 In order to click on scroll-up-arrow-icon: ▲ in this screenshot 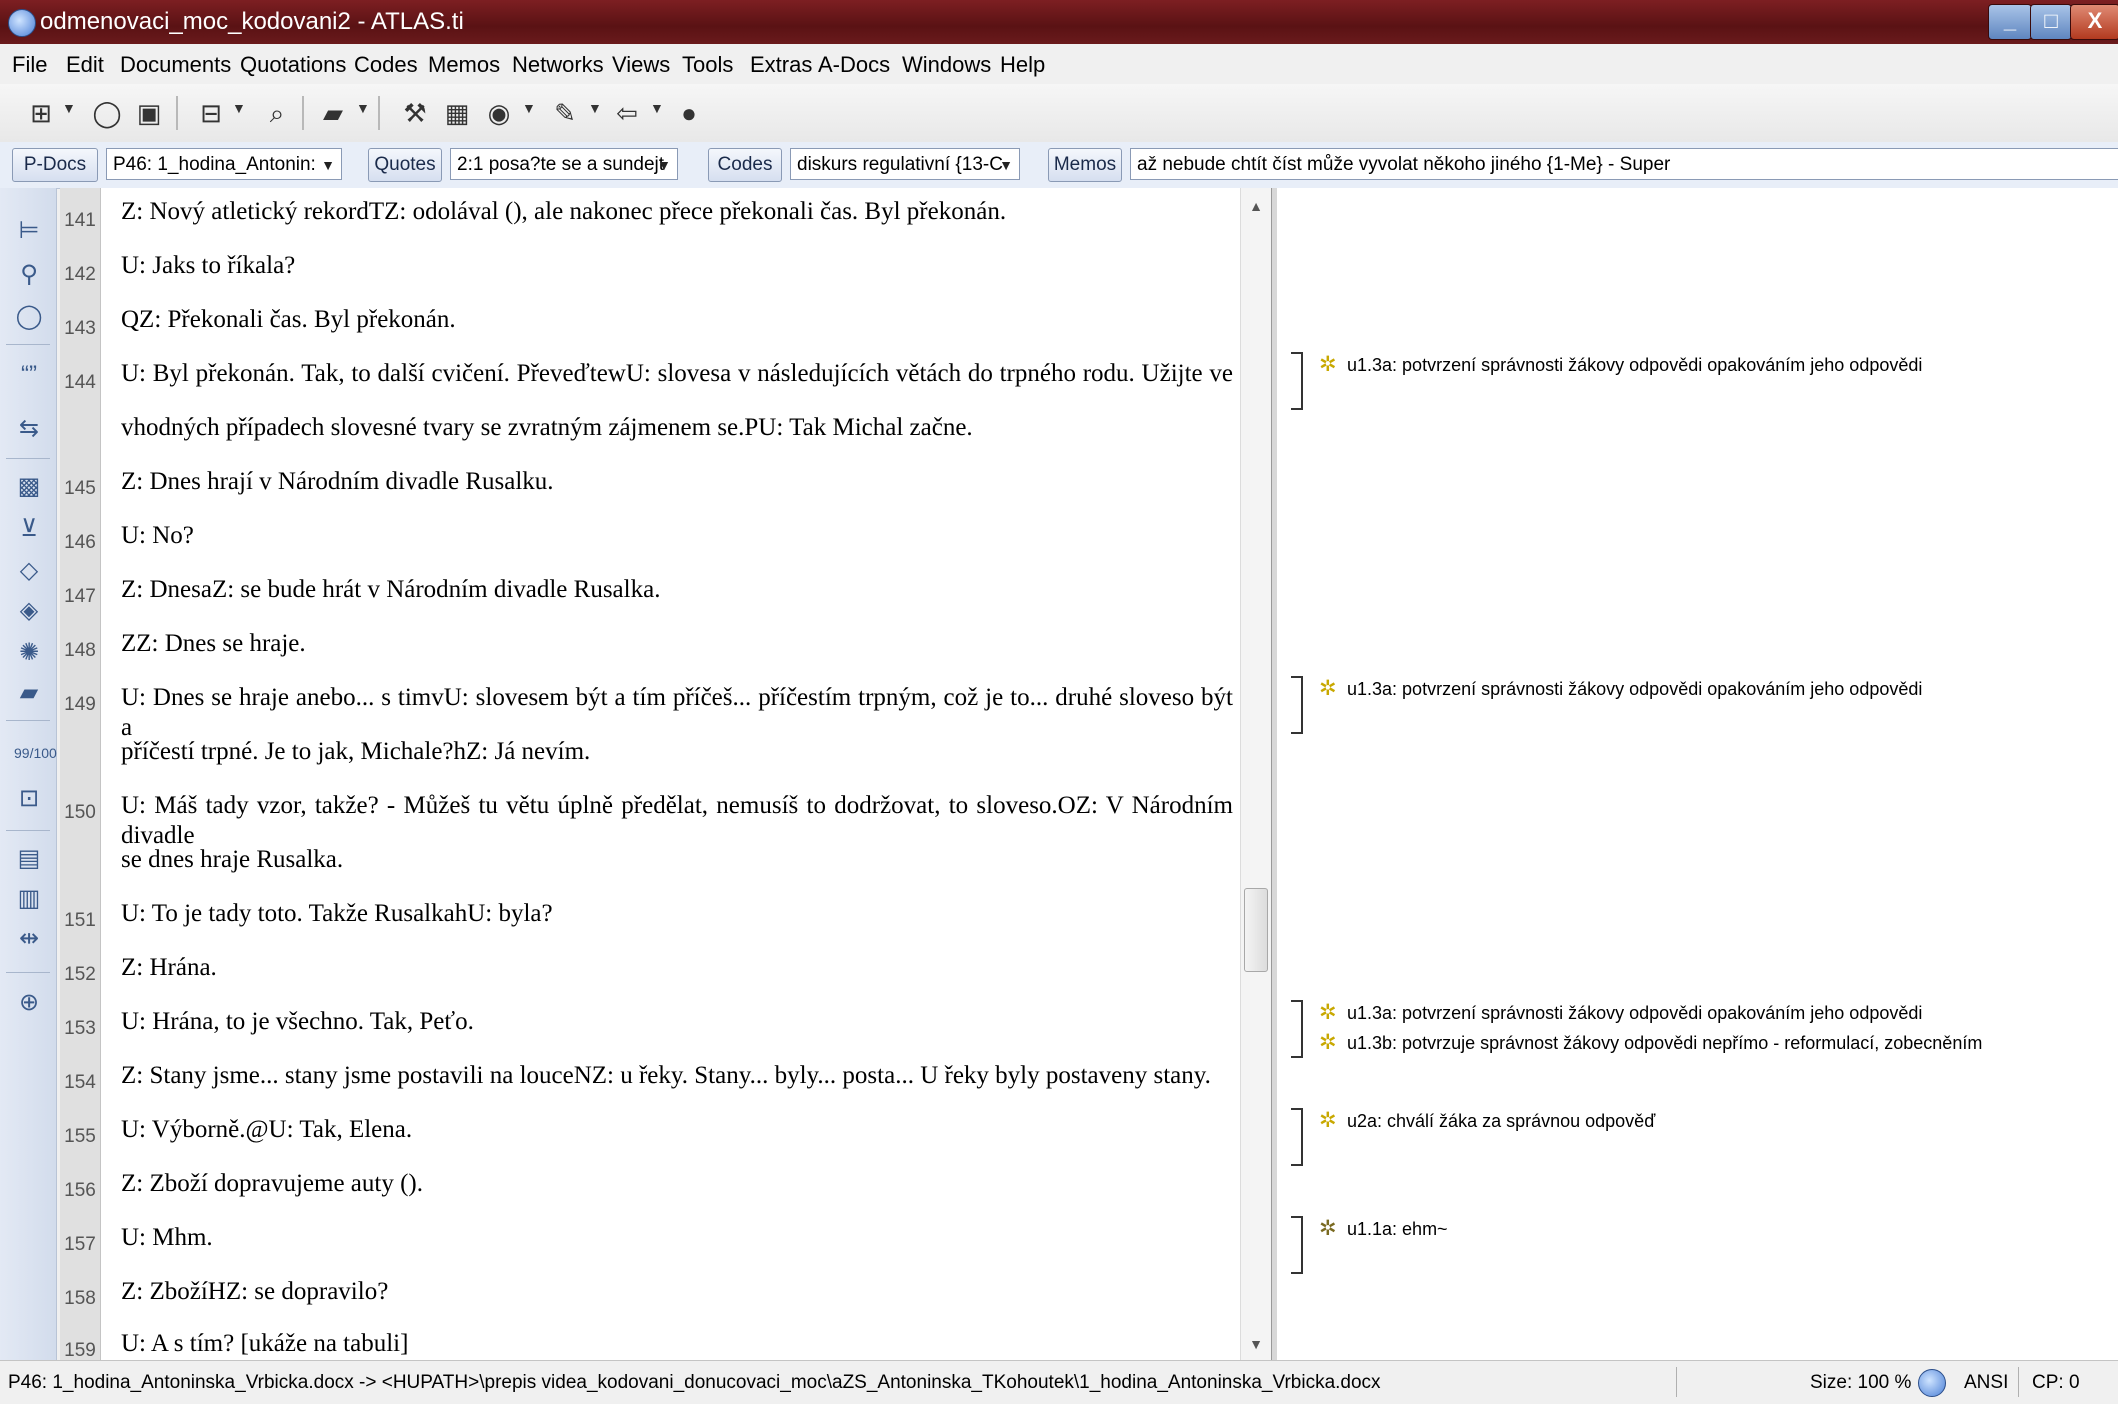, I will do `click(1256, 206)`.